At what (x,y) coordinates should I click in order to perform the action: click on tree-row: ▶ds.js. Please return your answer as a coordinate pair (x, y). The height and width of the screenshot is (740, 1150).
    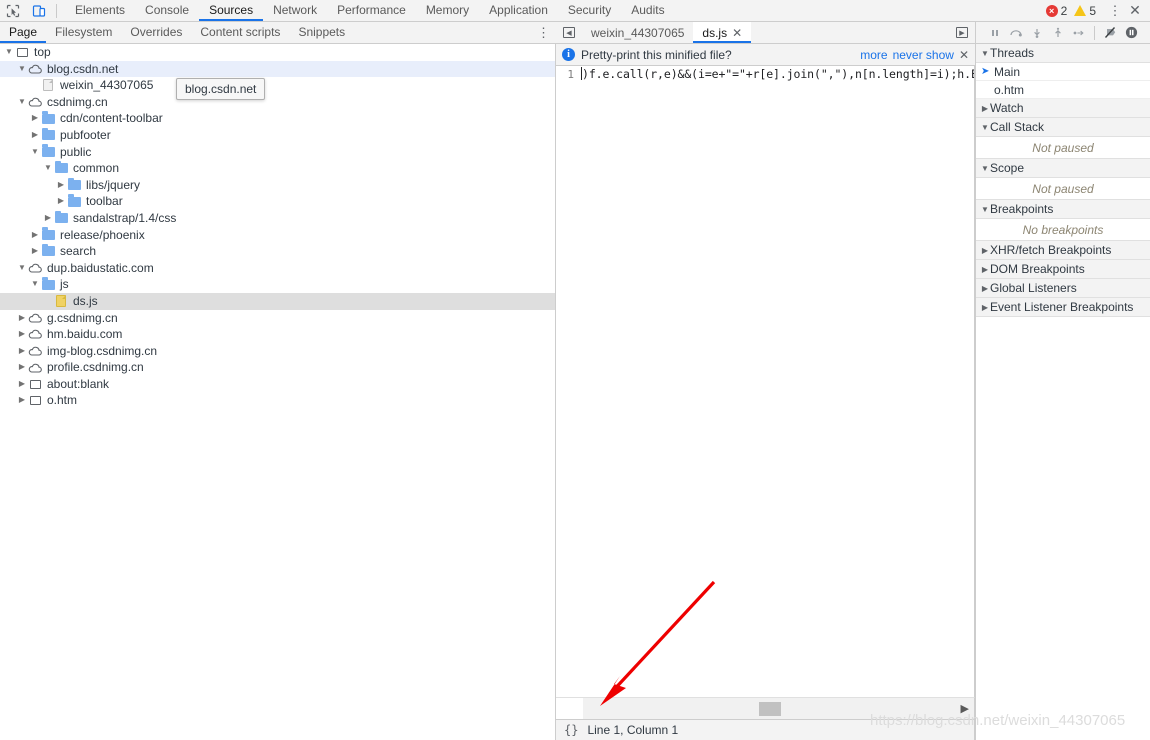
    Looking at the image, I should click on (277, 301).